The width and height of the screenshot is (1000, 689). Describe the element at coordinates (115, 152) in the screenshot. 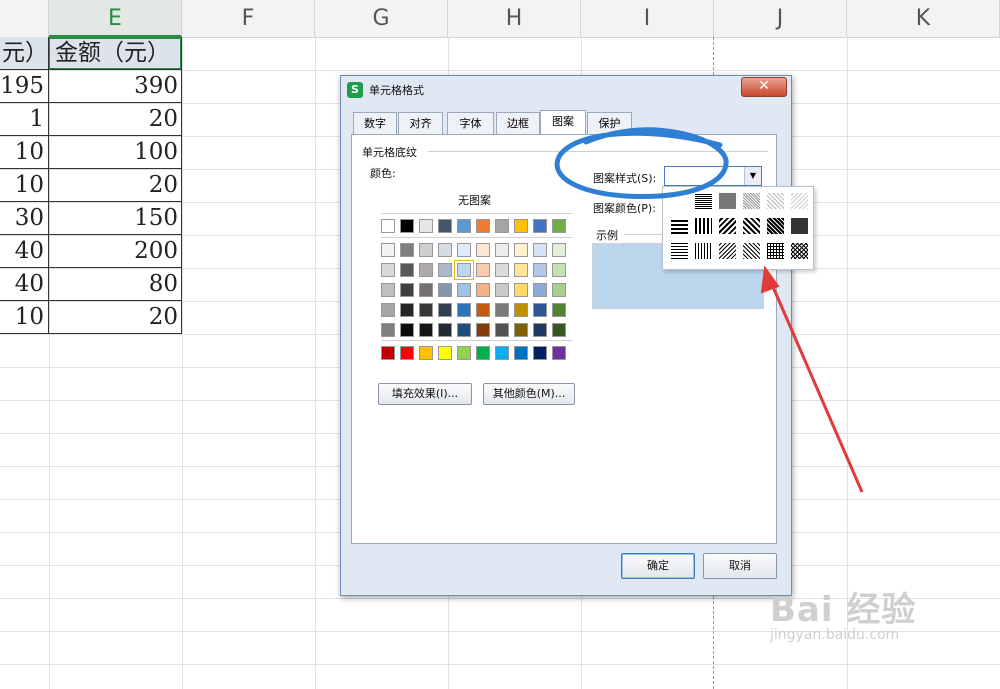

I see `cell-e-value: 100` at that location.